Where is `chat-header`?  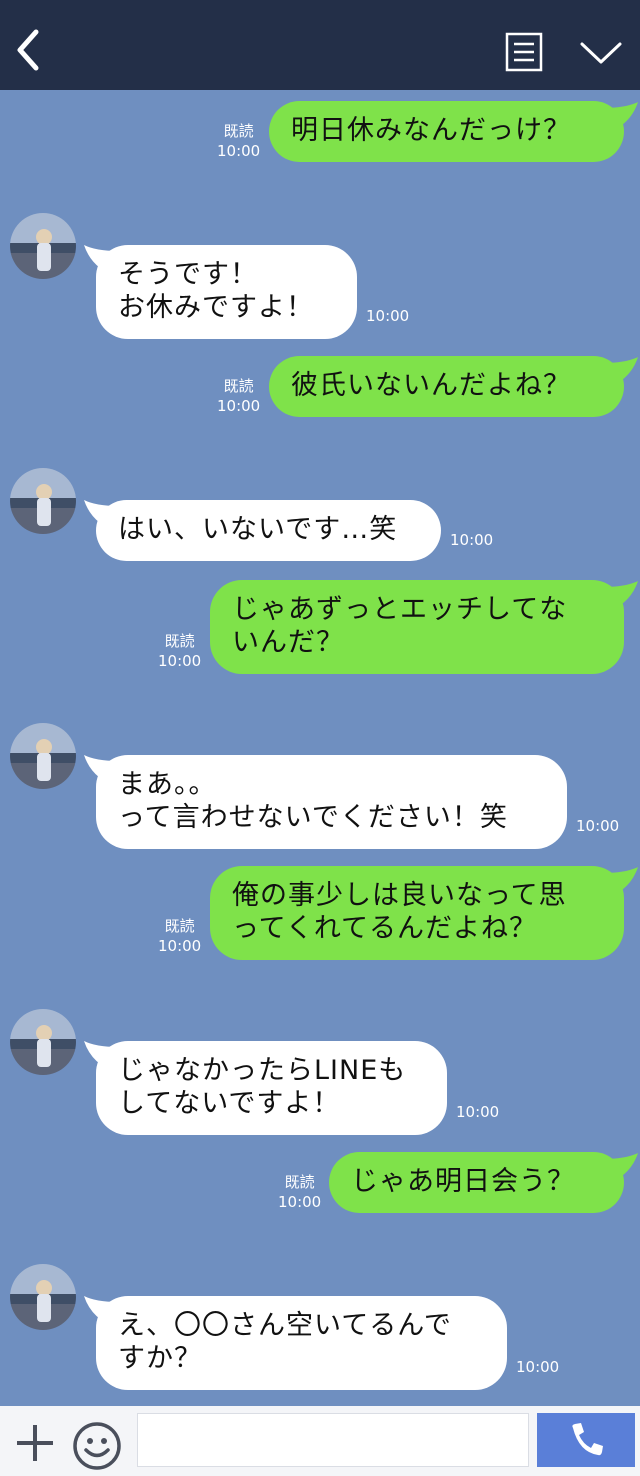 chat-header is located at coordinates (320, 45).